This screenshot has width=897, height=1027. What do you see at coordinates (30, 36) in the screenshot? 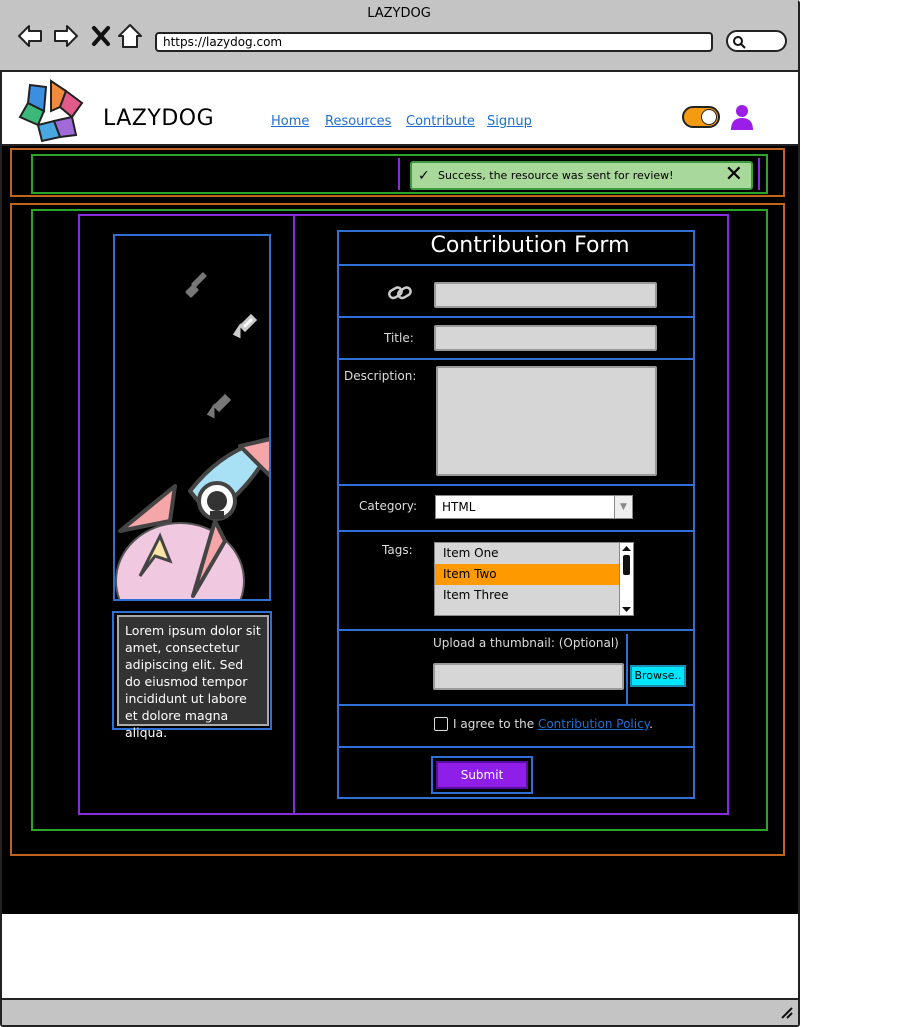
I see `back-arrow-icon` at bounding box center [30, 36].